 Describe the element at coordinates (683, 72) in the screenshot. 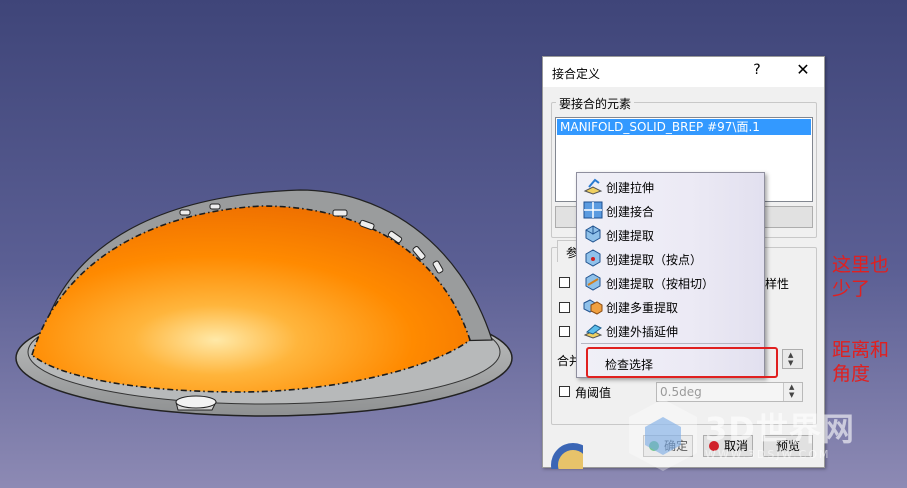

I see `dialog-title-bar: 接合定义 ? ✕` at that location.